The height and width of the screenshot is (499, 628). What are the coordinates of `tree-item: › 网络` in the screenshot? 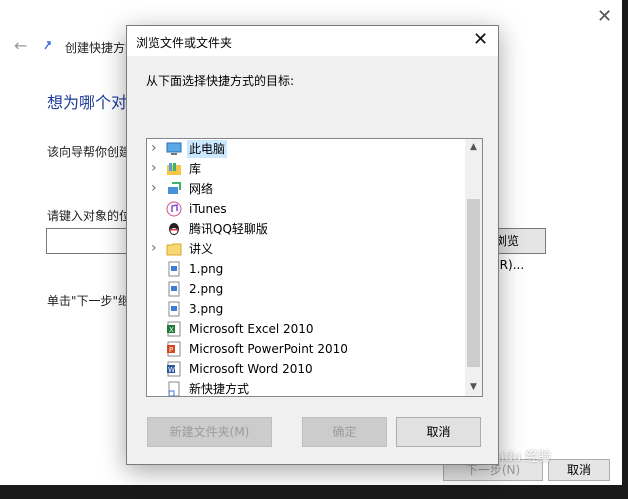 It's located at (306, 189).